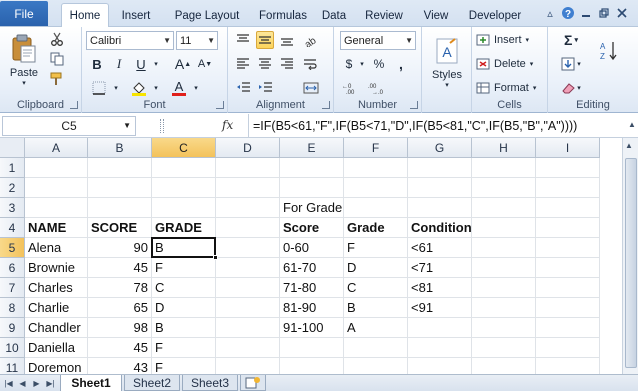 The image size is (638, 391). What do you see at coordinates (376, 168) in the screenshot?
I see `cell-f1` at bounding box center [376, 168].